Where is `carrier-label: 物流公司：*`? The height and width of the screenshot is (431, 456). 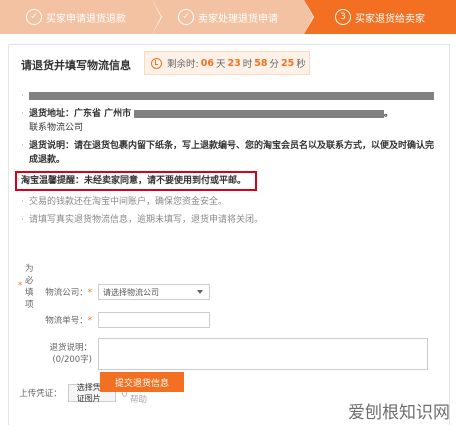
carrier-label: 物流公司：* is located at coordinates (68, 293).